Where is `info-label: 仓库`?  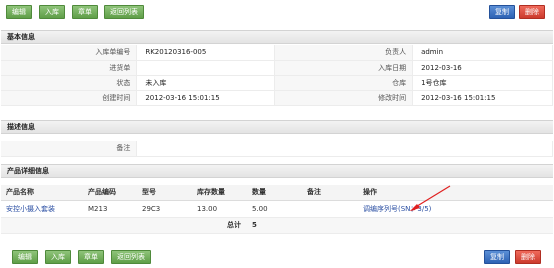
info-label: 仓库 is located at coordinates (344, 83).